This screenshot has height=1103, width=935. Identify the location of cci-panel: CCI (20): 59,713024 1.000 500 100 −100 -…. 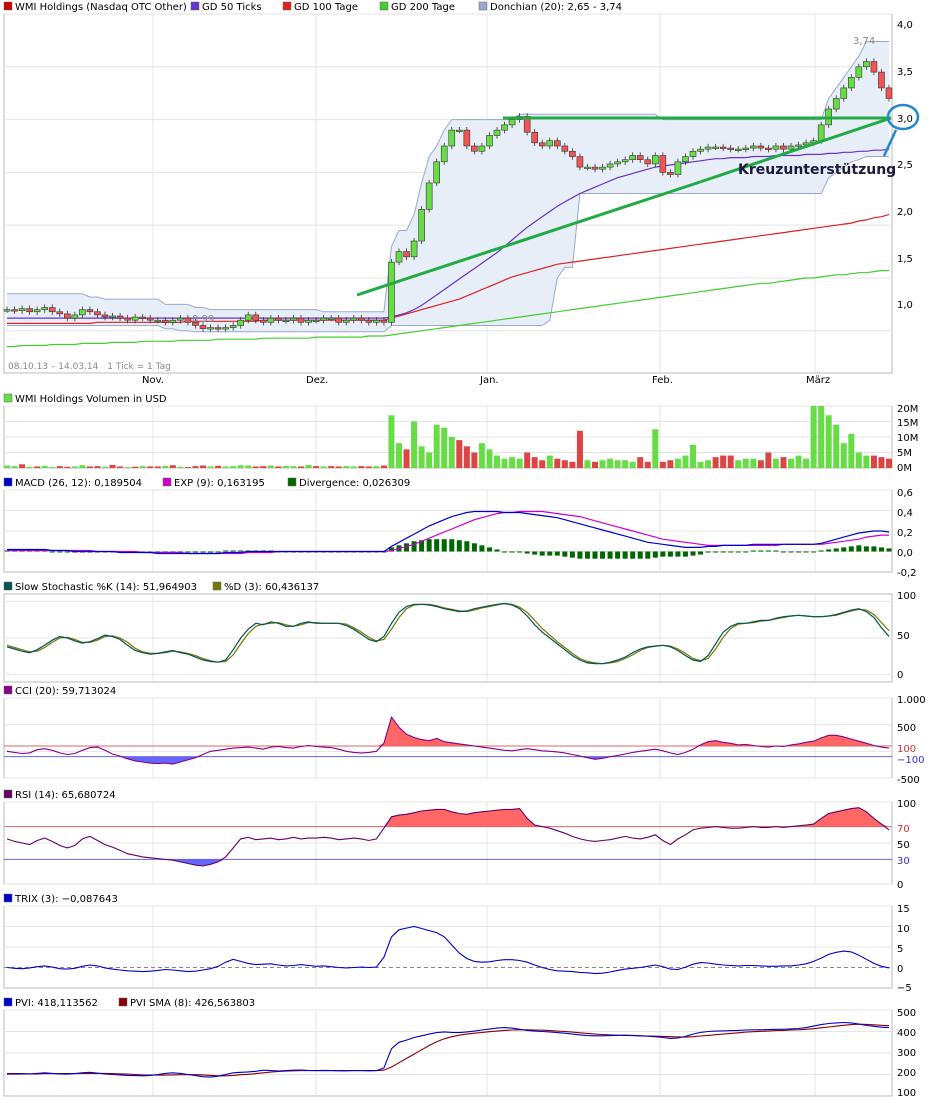
(464, 735).